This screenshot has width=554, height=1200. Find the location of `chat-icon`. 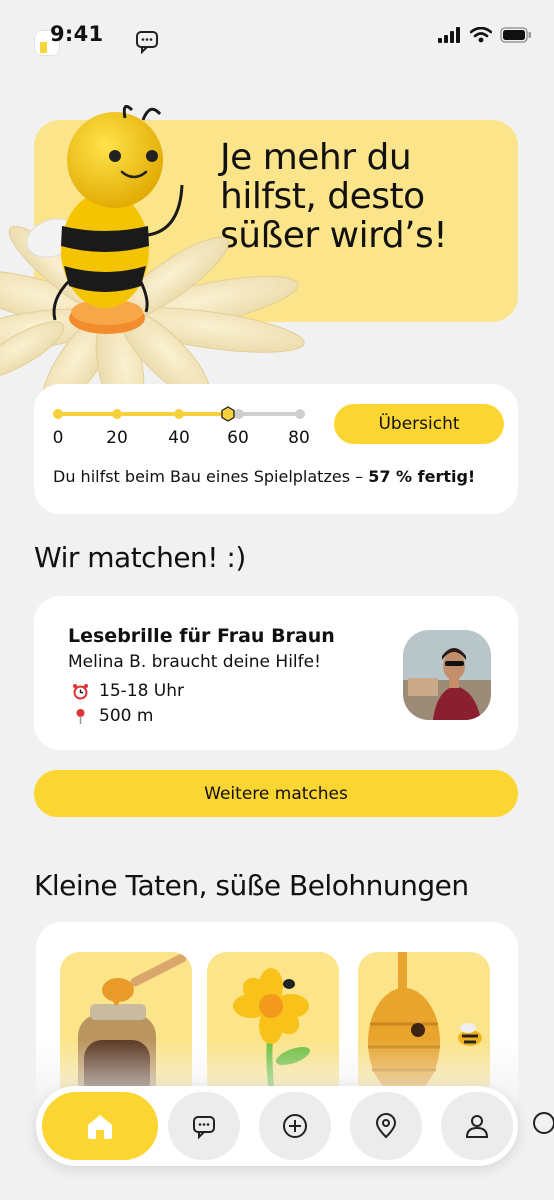

chat-icon is located at coordinates (204, 1127).